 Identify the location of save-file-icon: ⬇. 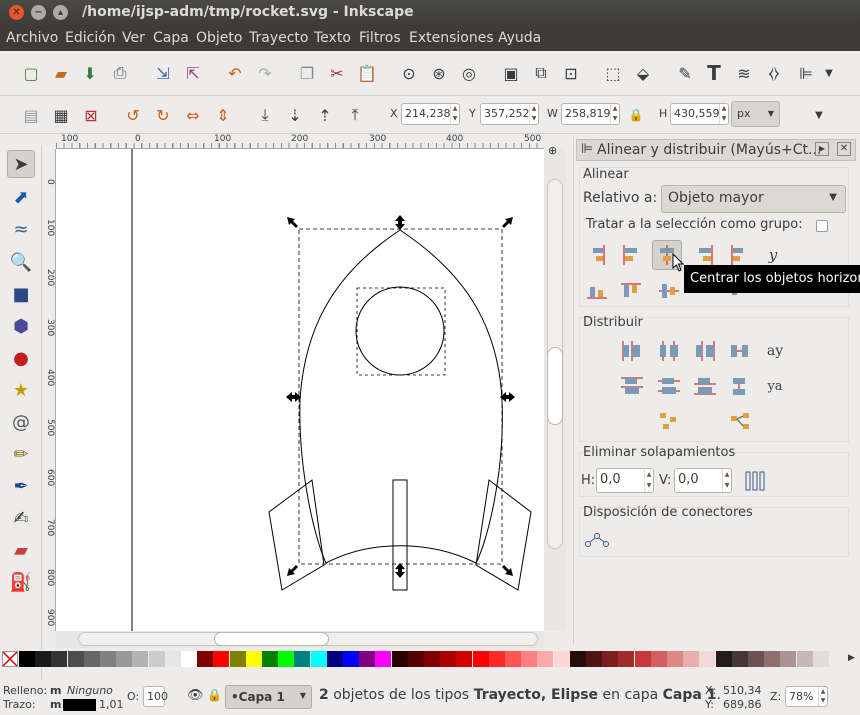
(90, 73).